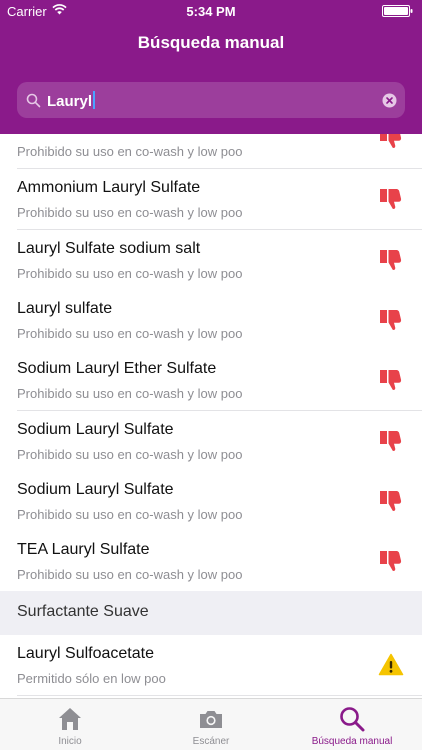 The height and width of the screenshot is (750, 422). I want to click on tab-bar: Inicio Escáner Búsqueda manual, so click(211, 724).